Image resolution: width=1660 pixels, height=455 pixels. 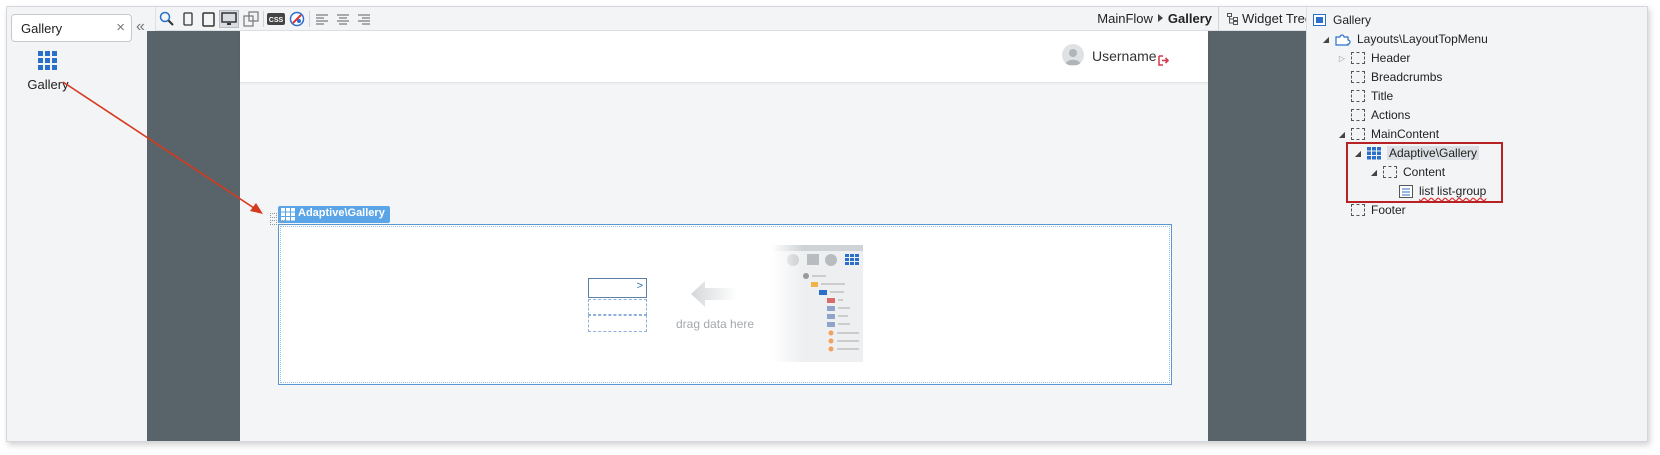 What do you see at coordinates (297, 19) in the screenshot?
I see `theme-icon` at bounding box center [297, 19].